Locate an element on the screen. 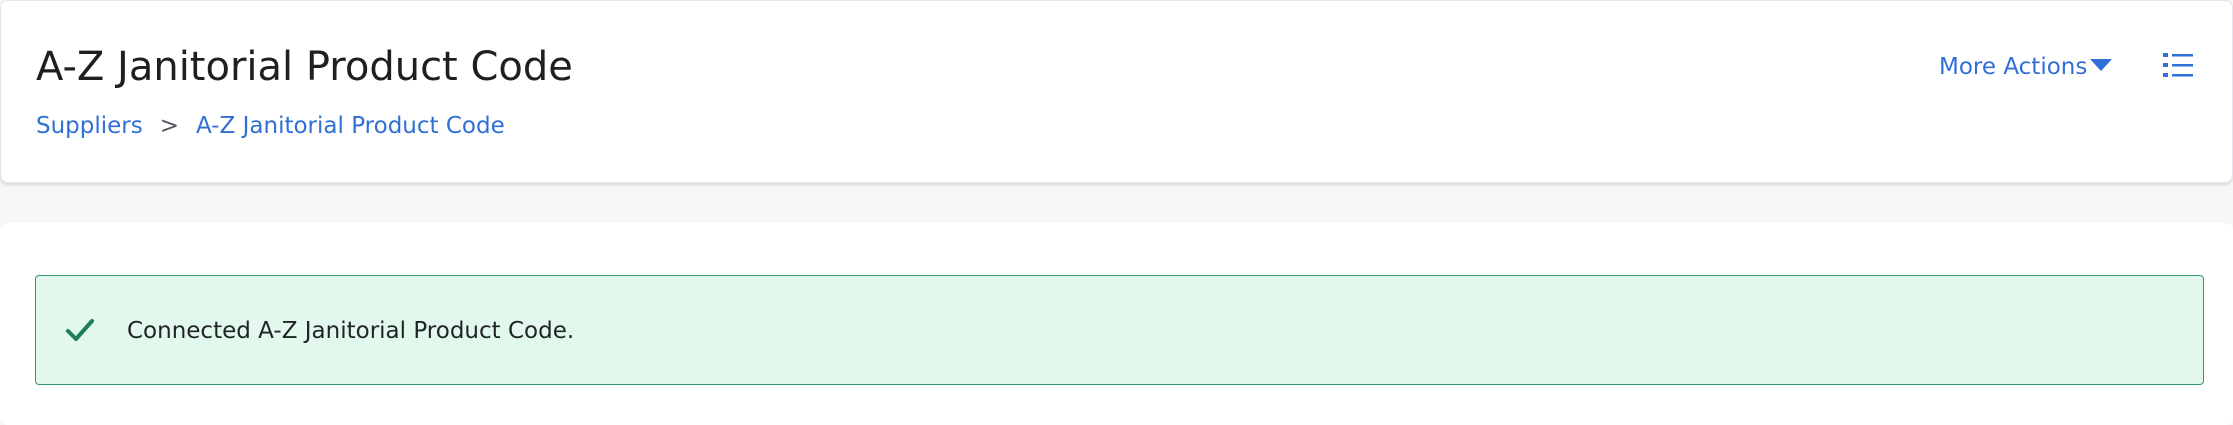 Image resolution: width=2233 pixels, height=425 pixels. more-actions-label: More Actions is located at coordinates (2013, 67).